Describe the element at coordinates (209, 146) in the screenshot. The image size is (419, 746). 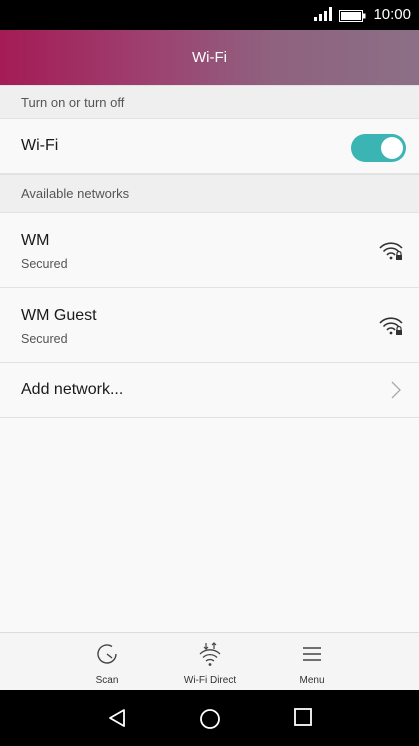
I see `wifi-toggle-row: Wi-Fi` at that location.